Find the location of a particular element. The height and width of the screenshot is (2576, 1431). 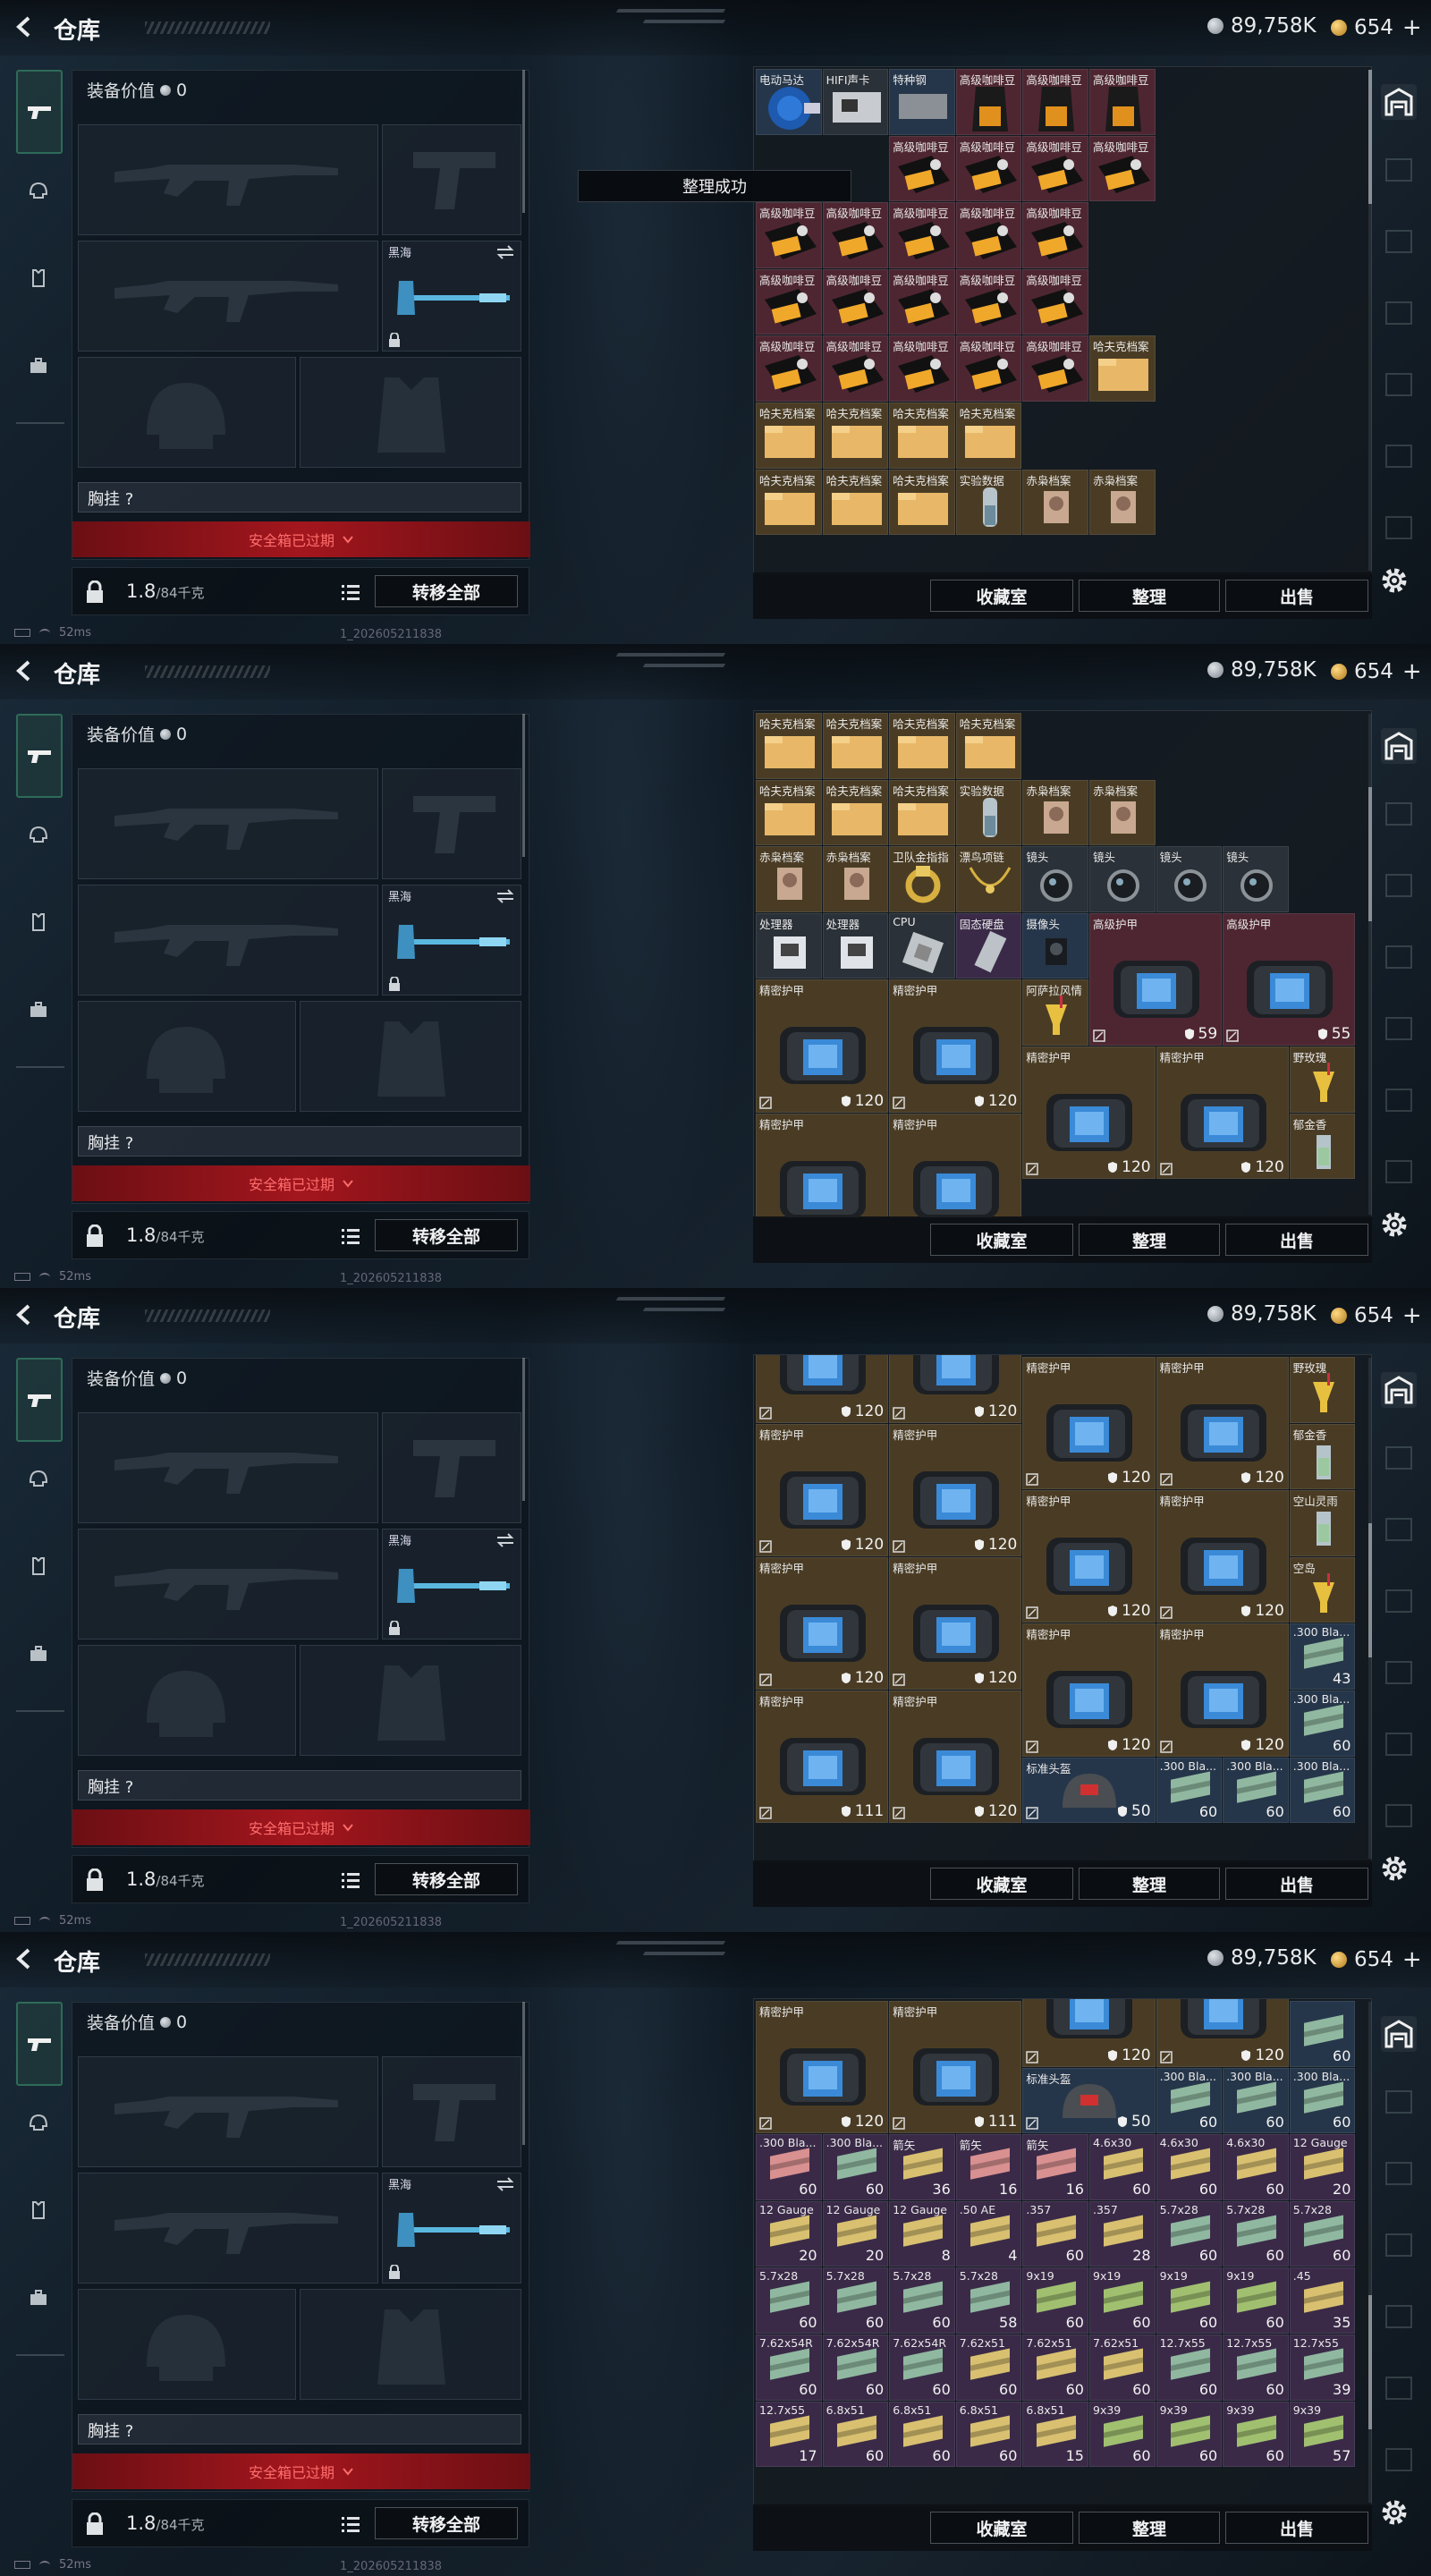

transfer-all-button: 转移全部 is located at coordinates (447, 1235).